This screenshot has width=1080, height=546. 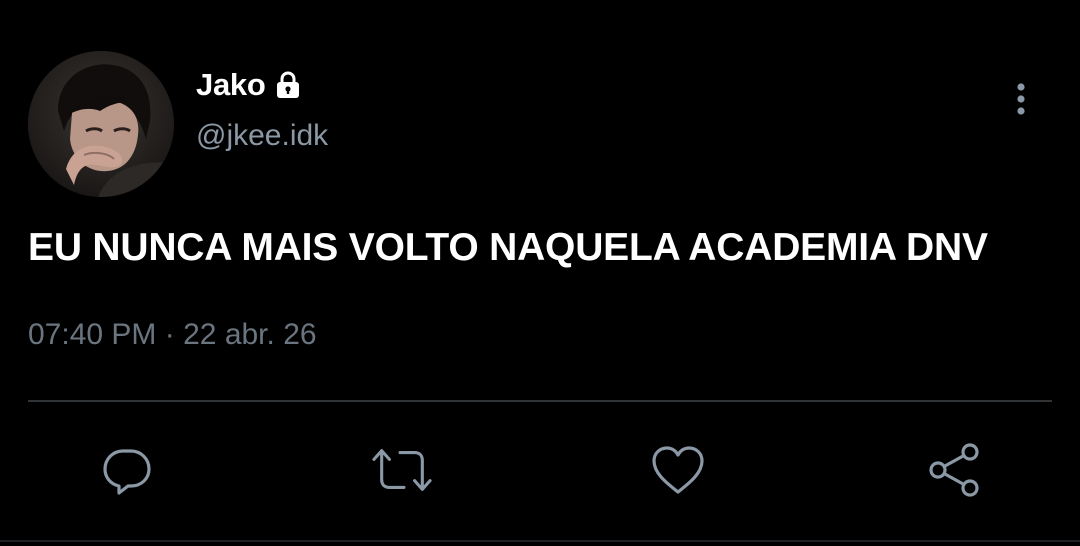 I want to click on divider, so click(x=540, y=401).